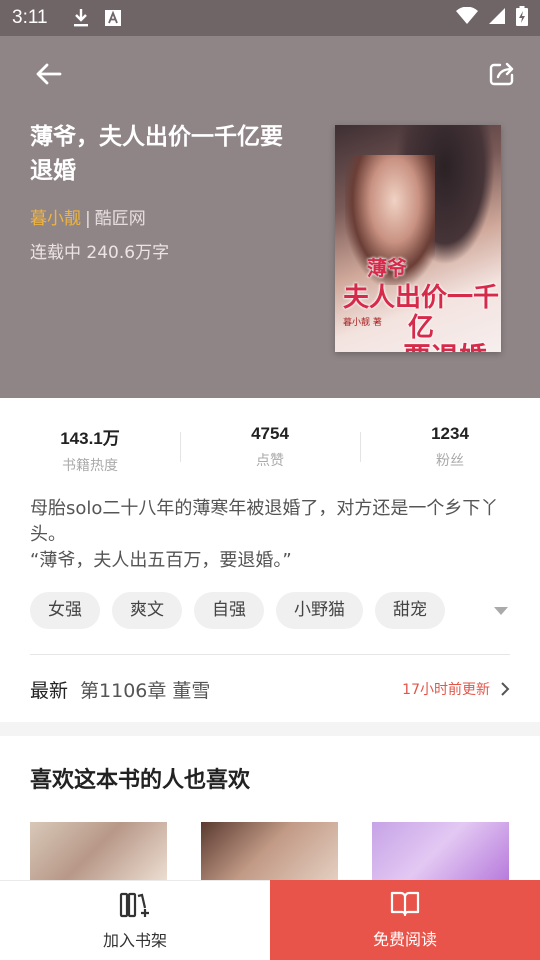 This screenshot has width=540, height=960. Describe the element at coordinates (410, 610) in the screenshot. I see `tag: 甜宠` at that location.